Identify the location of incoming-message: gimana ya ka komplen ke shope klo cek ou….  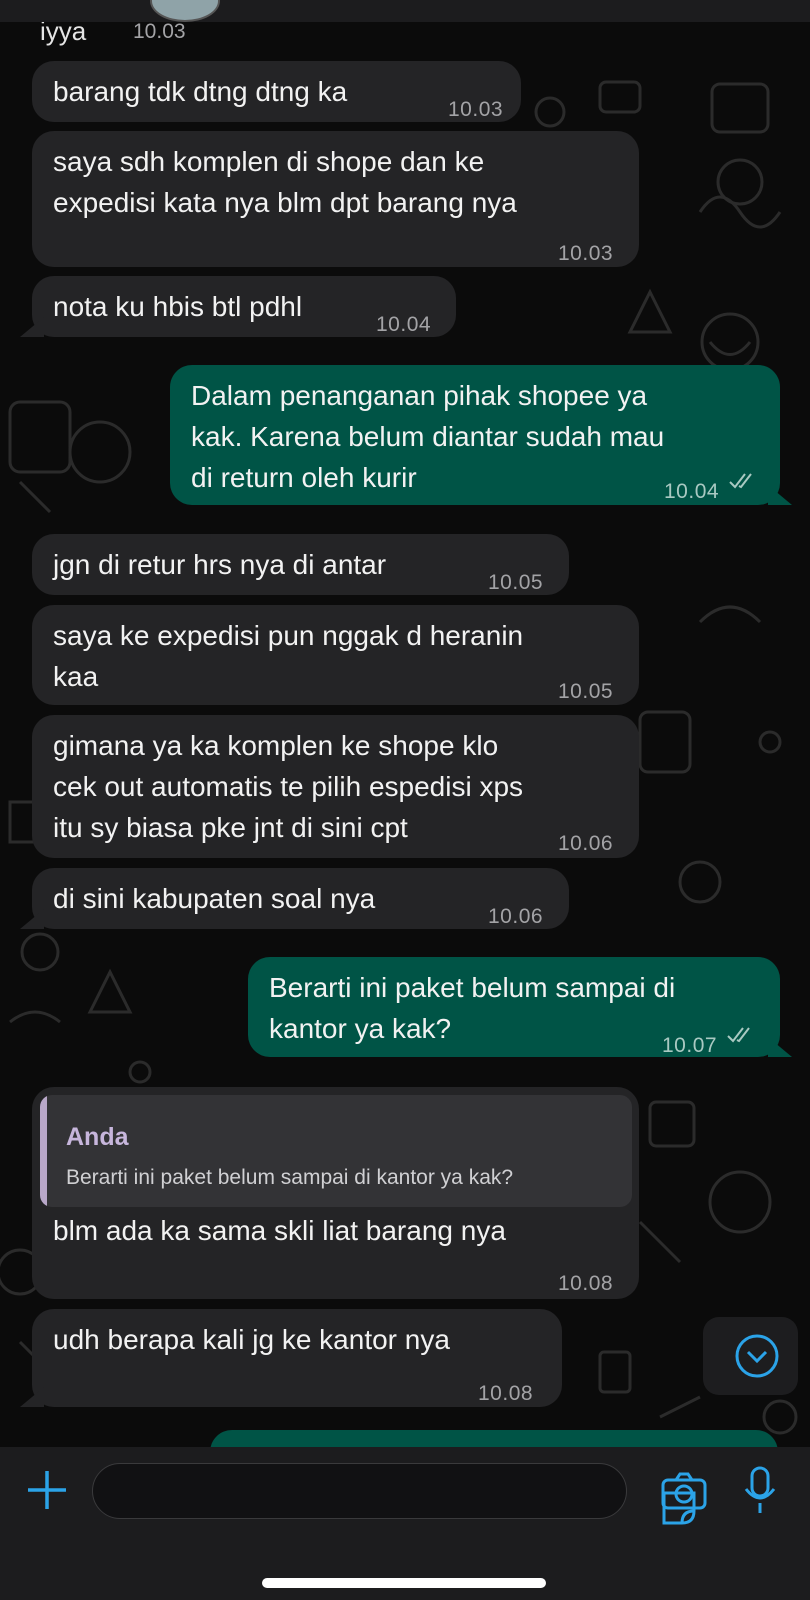
(335, 786).